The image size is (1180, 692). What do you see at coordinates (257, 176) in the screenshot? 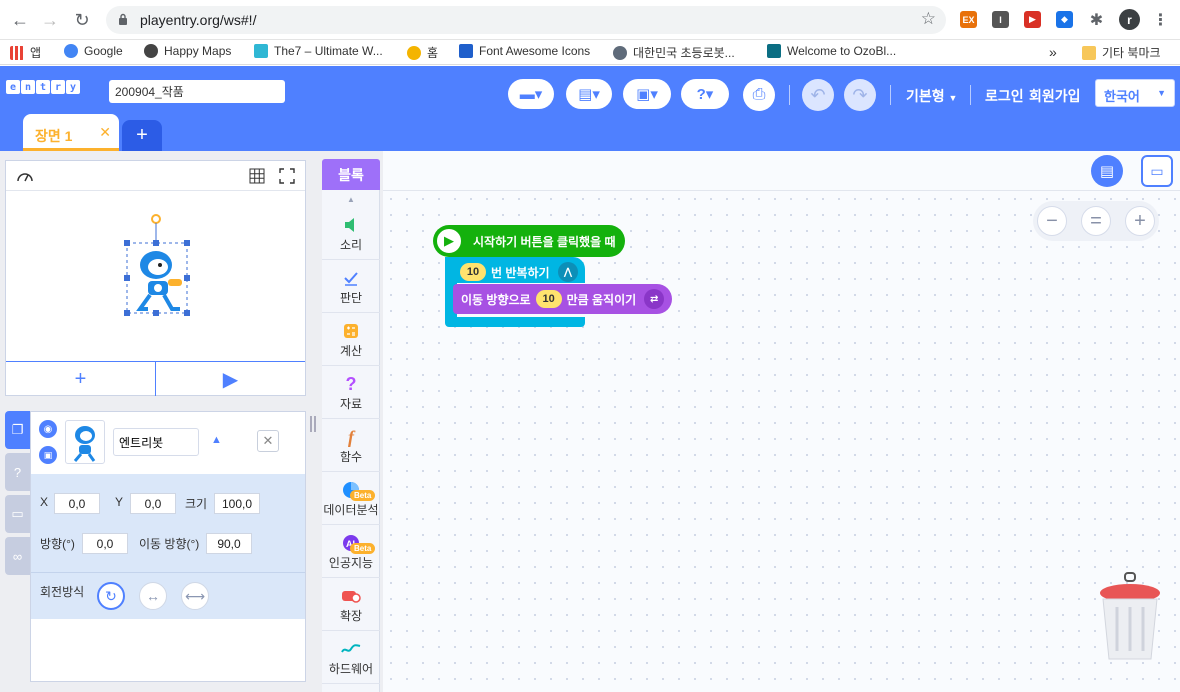
I see `grid-icon` at bounding box center [257, 176].